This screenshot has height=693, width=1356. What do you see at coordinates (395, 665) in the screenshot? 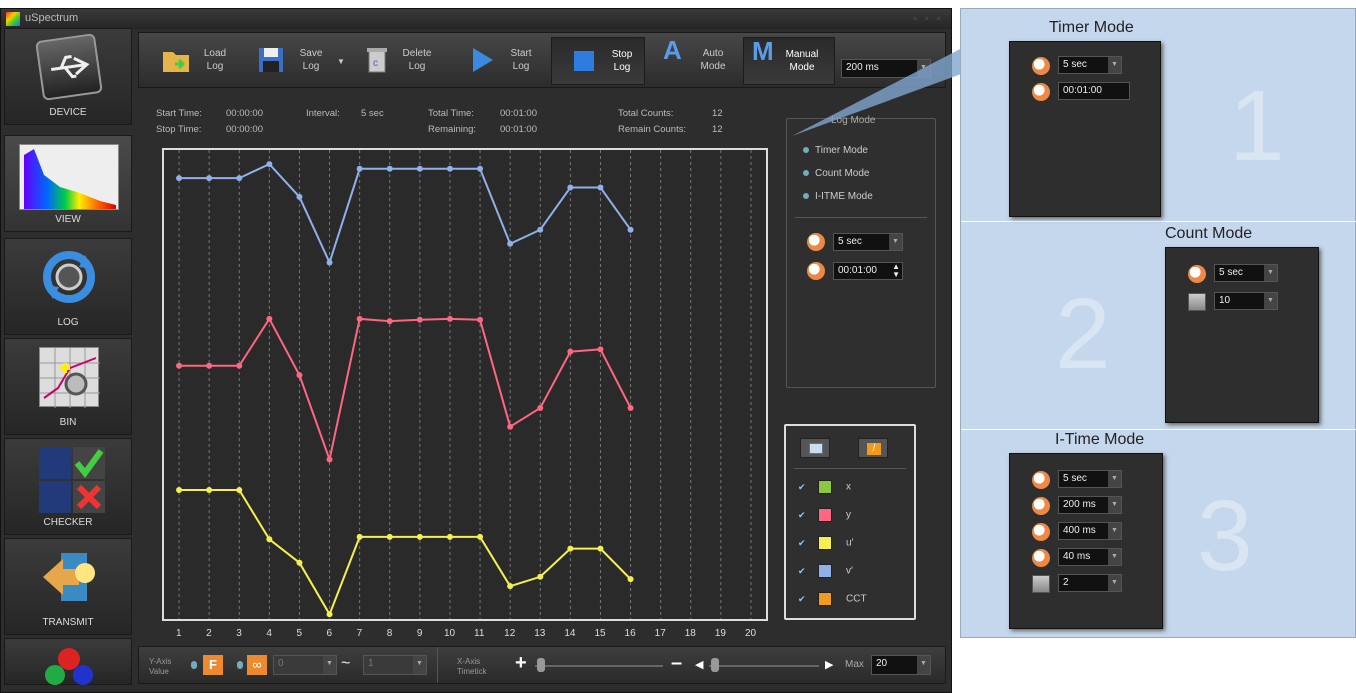
I see `y-max-input: 1 ▼` at bounding box center [395, 665].